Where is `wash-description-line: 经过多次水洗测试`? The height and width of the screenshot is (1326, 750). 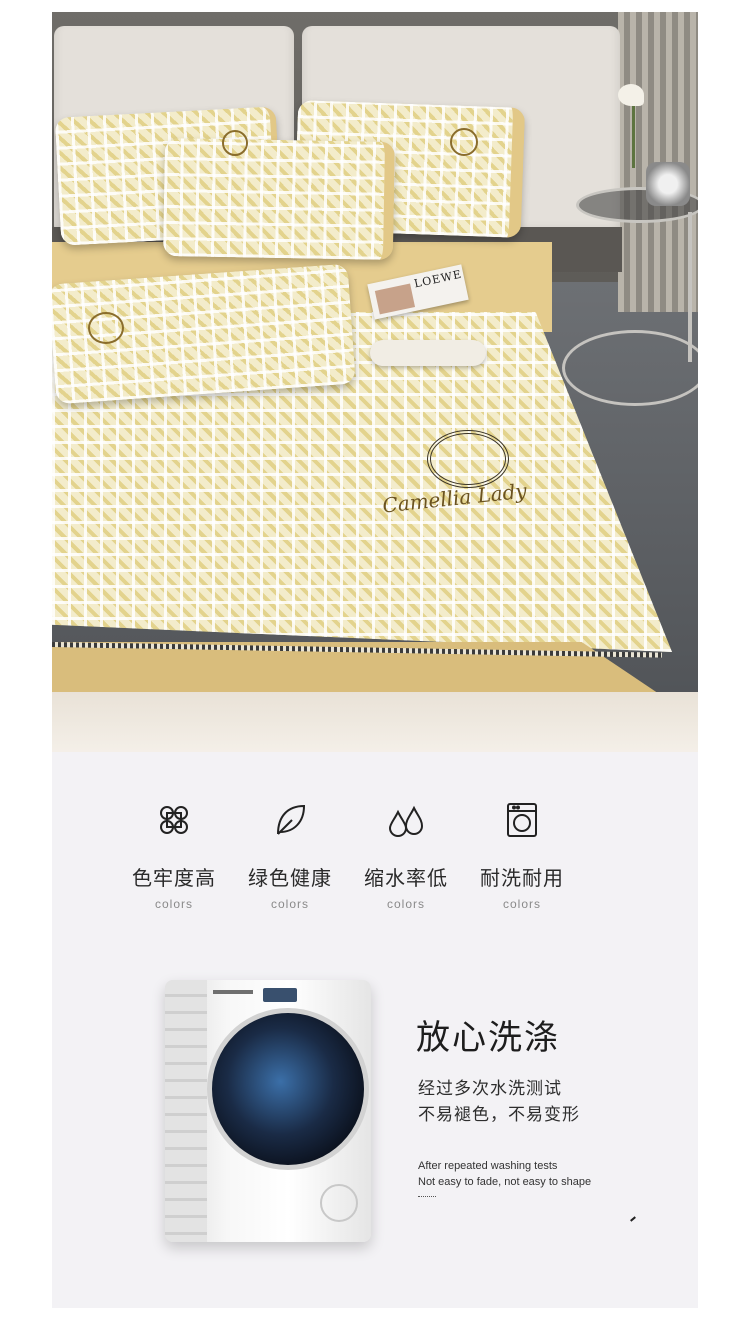
wash-description-line: 经过多次水洗测试 is located at coordinates (490, 1088).